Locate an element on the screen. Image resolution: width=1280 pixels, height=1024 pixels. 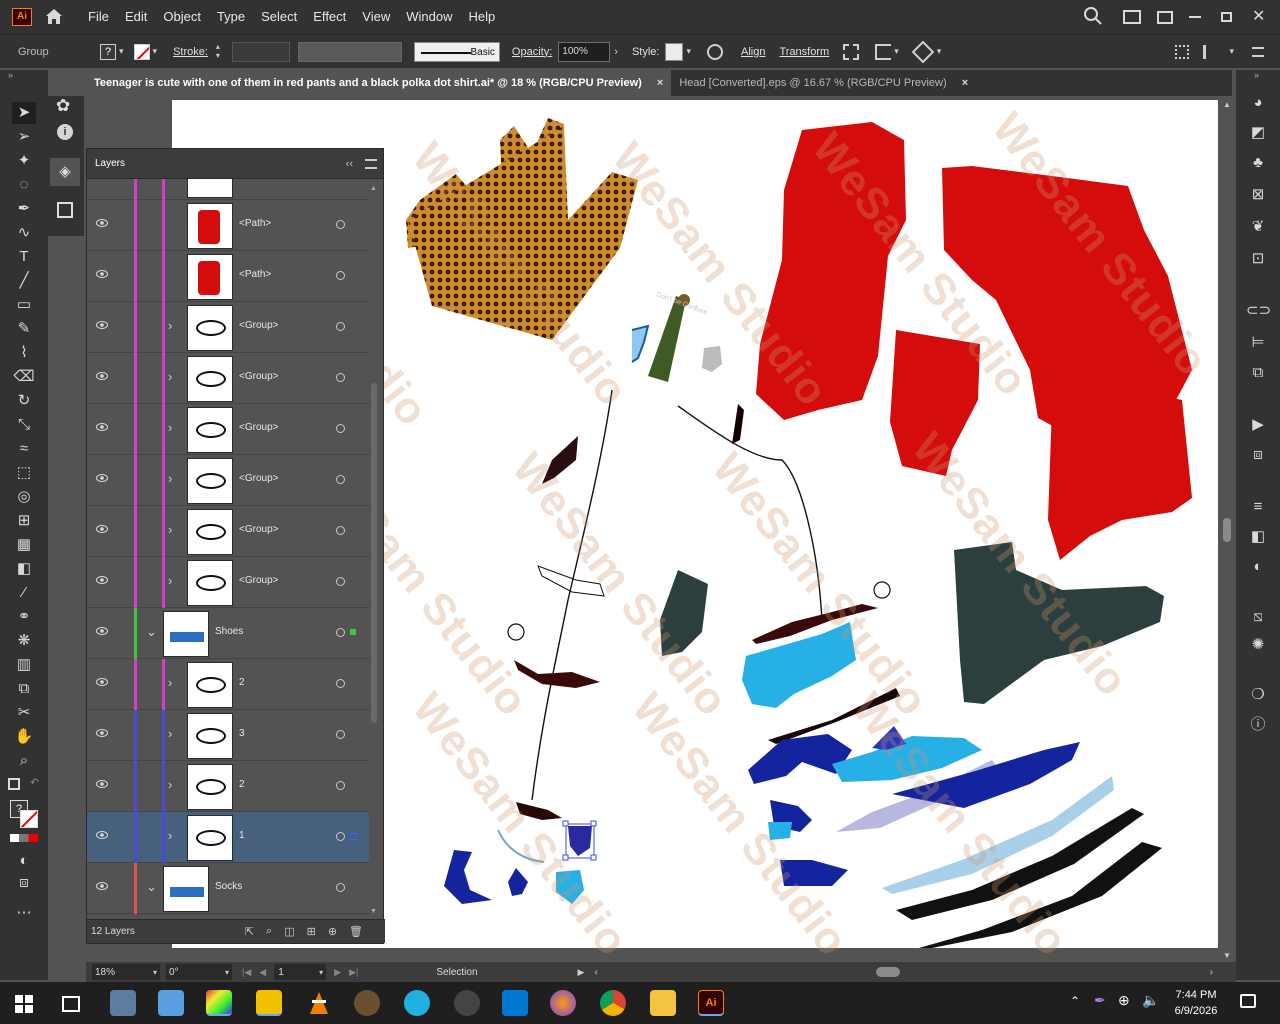
layer-name: 3 is located at coordinates (242, 733).